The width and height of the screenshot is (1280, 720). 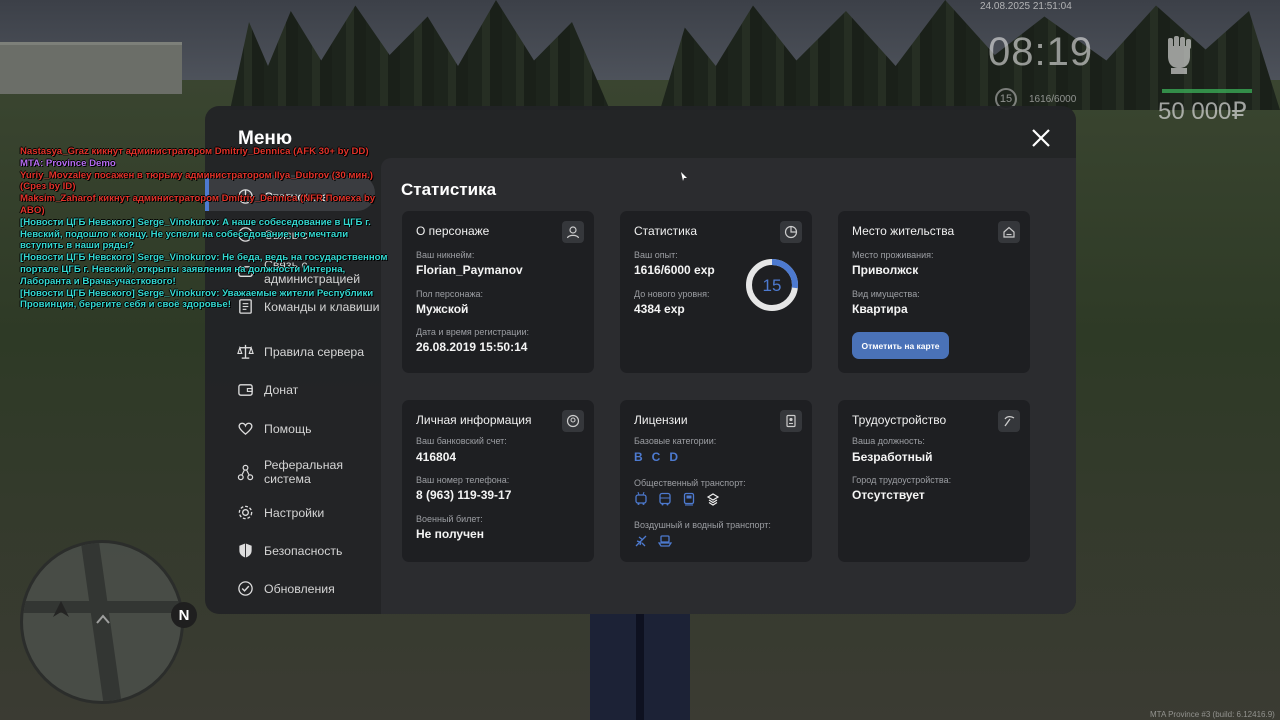 What do you see at coordinates (885, 270) in the screenshot?
I see `place-value: Приволжск` at bounding box center [885, 270].